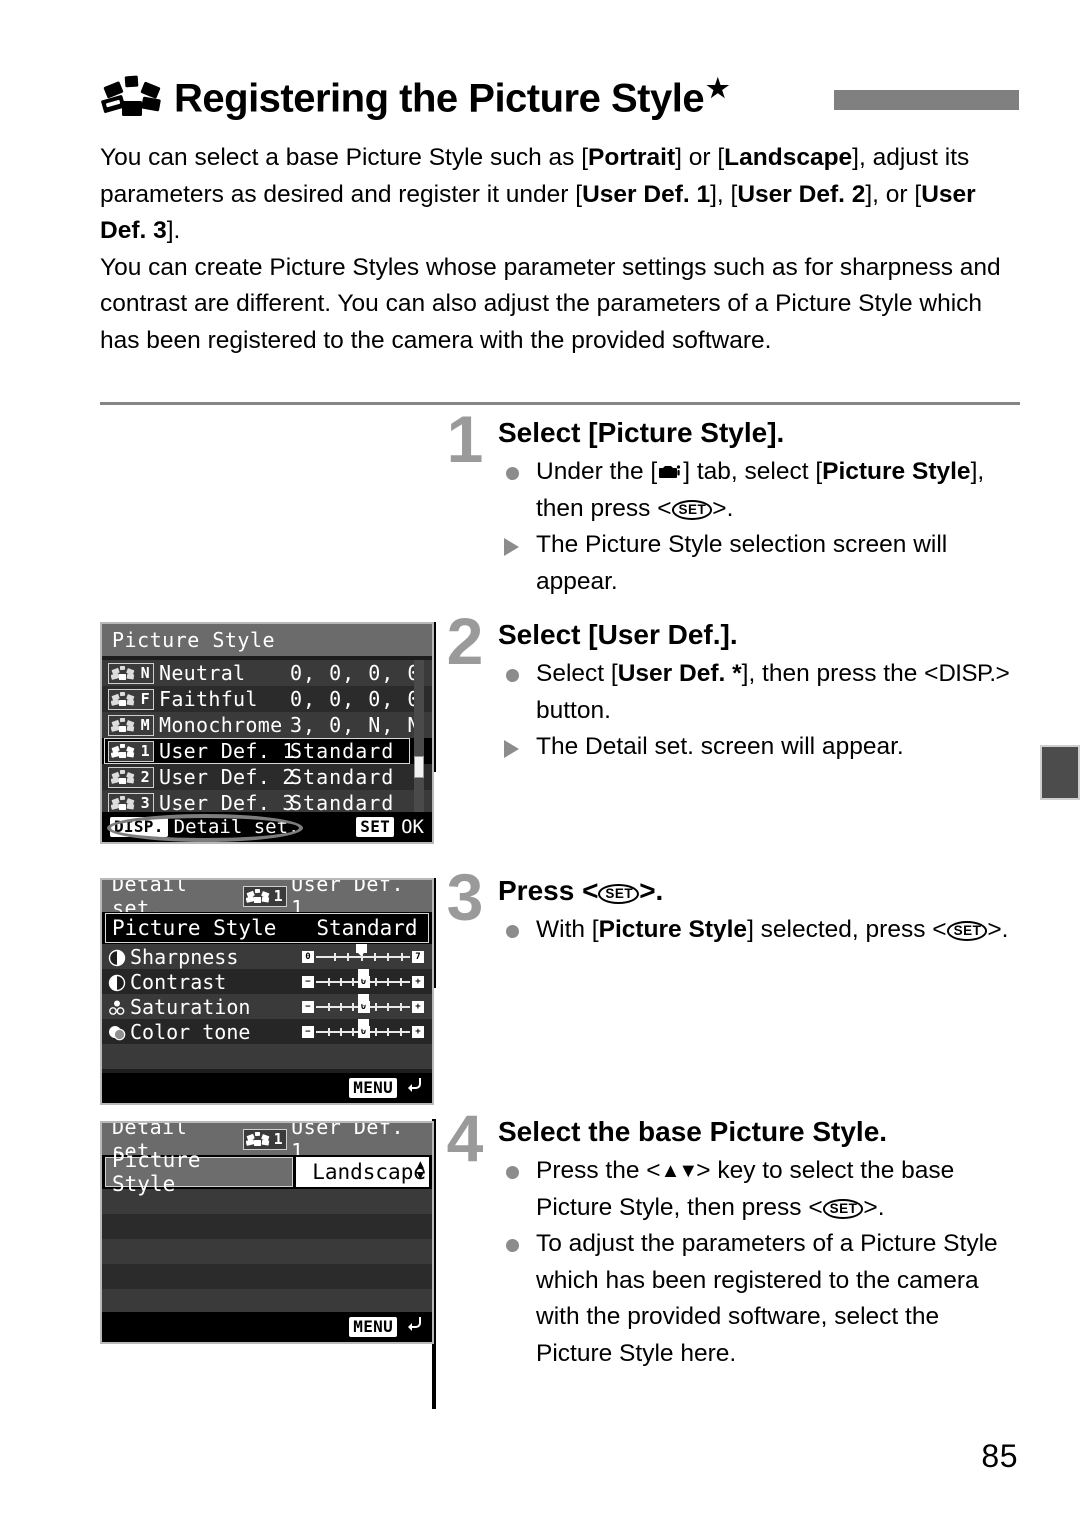 This screenshot has width=1080, height=1521. Describe the element at coordinates (145, 776) in the screenshot. I see `badge-letter: 2` at that location.